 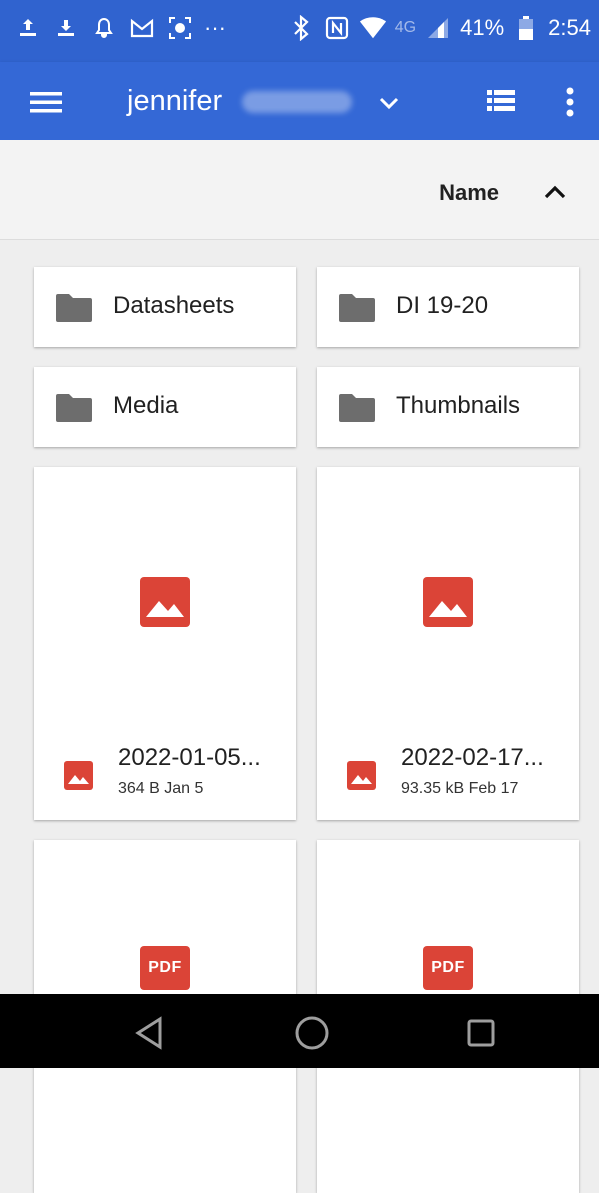 I want to click on hamburger-menu-icon, so click(x=46, y=102).